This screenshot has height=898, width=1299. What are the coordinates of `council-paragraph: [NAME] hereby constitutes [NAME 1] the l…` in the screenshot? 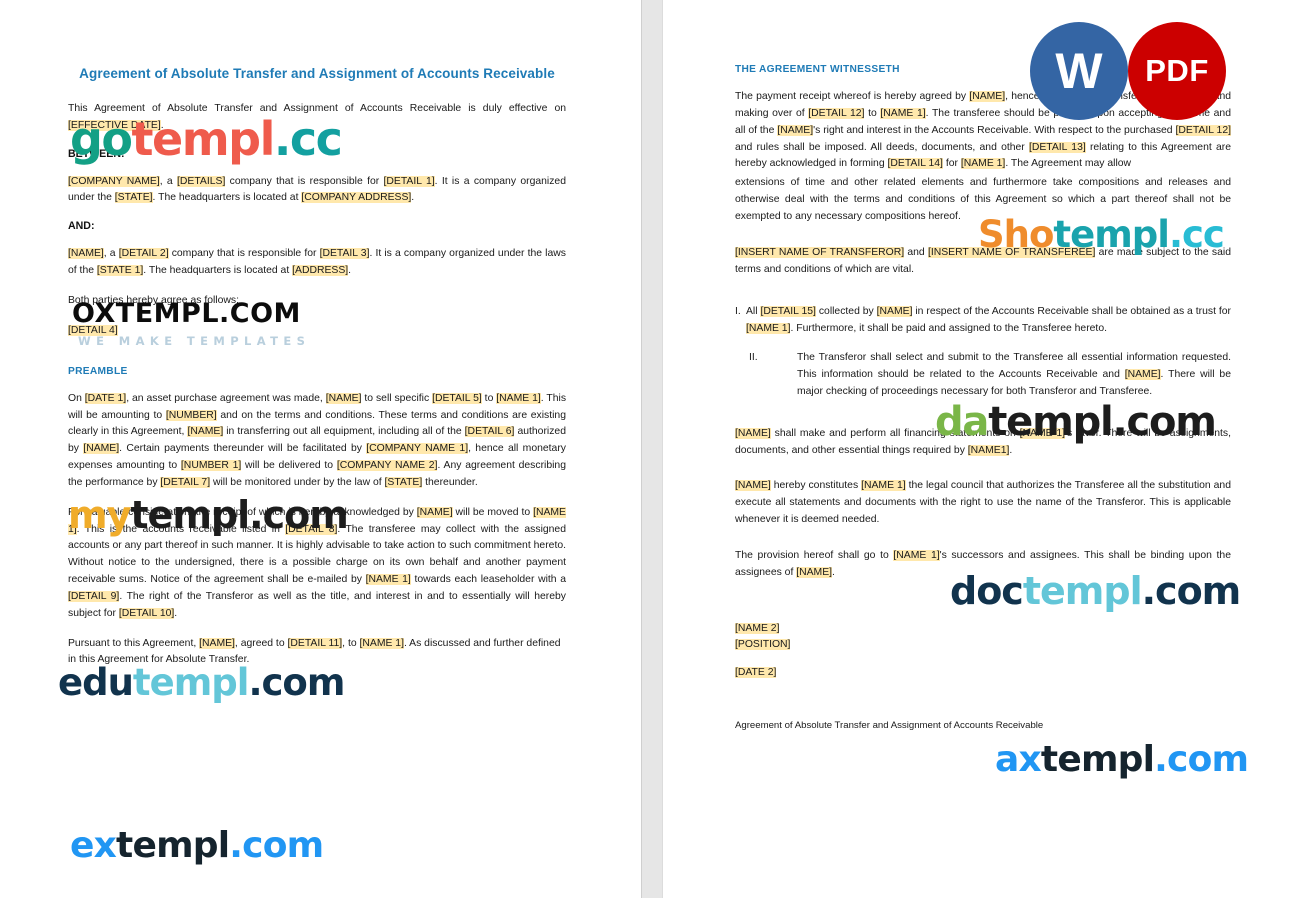 It's located at (983, 503).